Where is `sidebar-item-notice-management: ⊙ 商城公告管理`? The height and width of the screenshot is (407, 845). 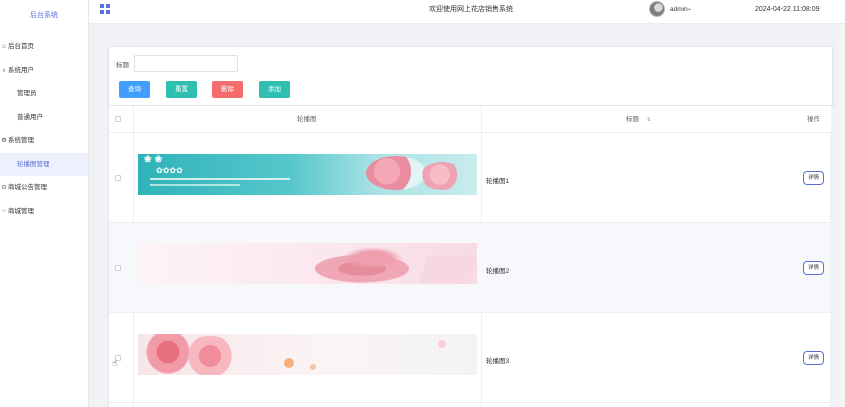 sidebar-item-notice-management: ⊙ 商城公告管理 is located at coordinates (44, 188).